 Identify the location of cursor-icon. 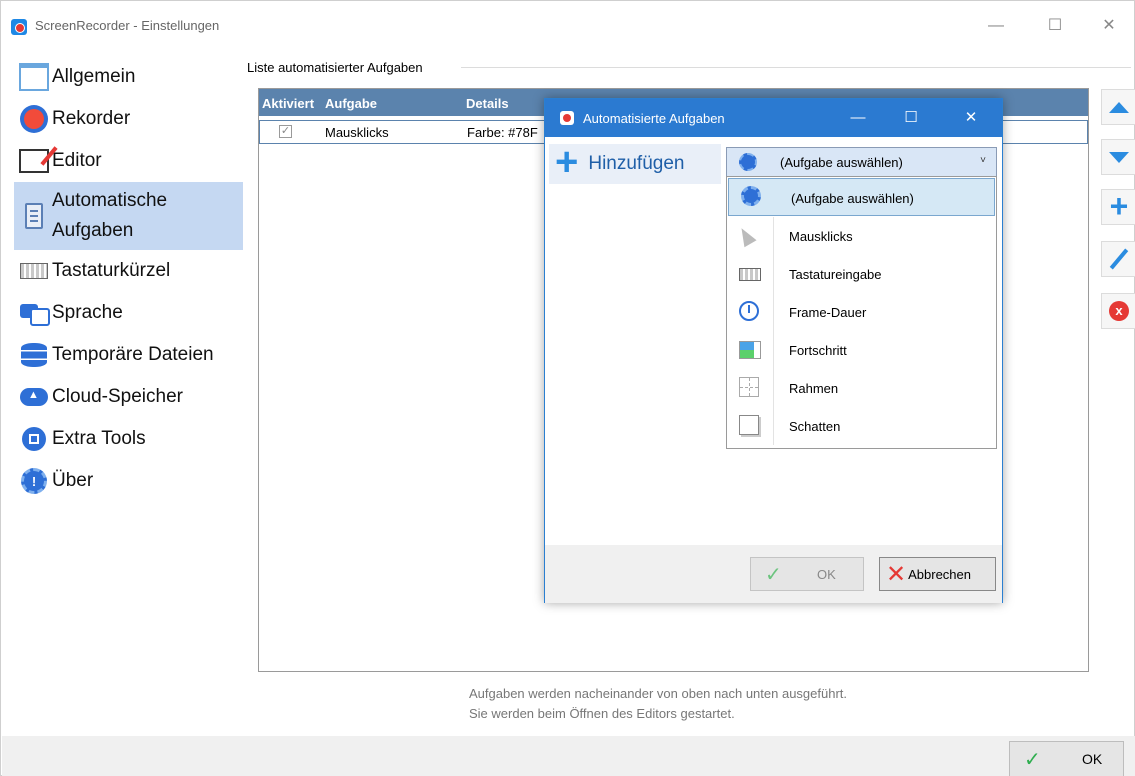
(748, 236).